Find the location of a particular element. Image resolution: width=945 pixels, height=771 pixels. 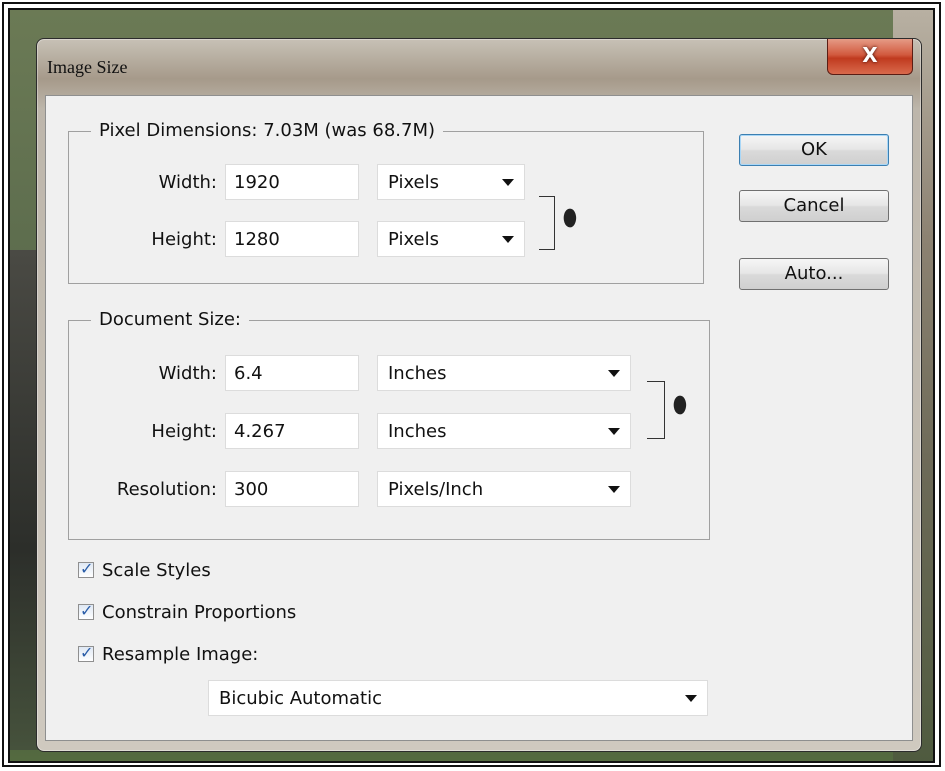

resolution-label: Resolution: is located at coordinates (166, 489).